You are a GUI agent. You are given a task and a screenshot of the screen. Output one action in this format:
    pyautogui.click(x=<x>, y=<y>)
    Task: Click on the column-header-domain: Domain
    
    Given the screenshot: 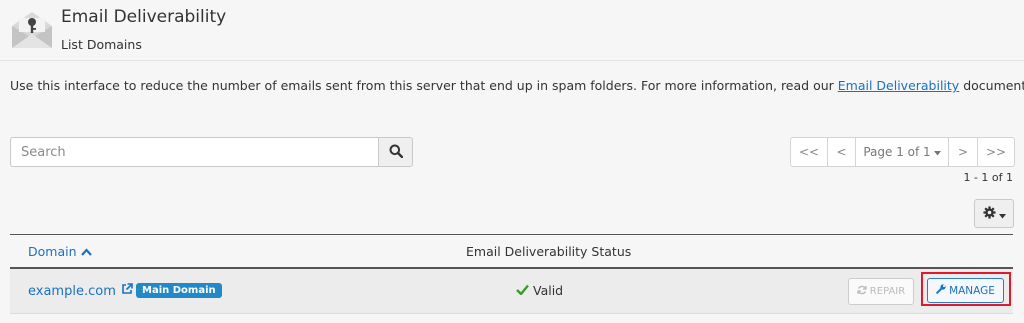 What is the action you would take?
    pyautogui.click(x=60, y=251)
    